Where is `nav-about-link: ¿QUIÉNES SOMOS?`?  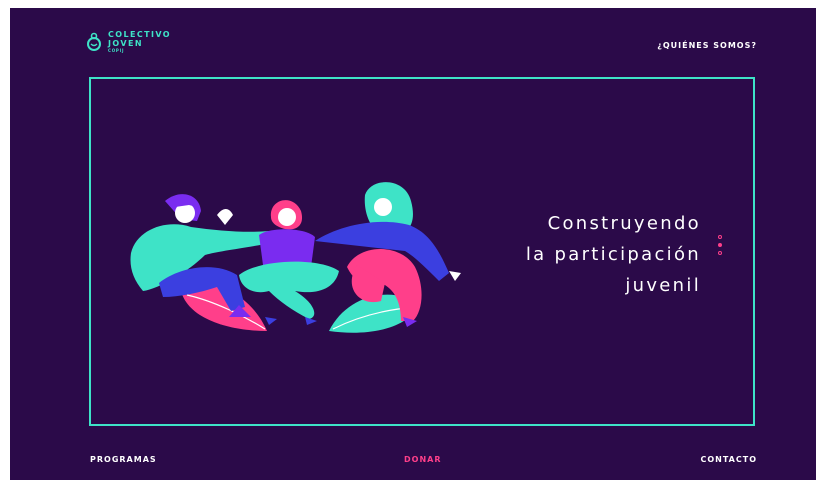
nav-about-link: ¿QUIÉNES SOMOS? is located at coordinates (707, 45).